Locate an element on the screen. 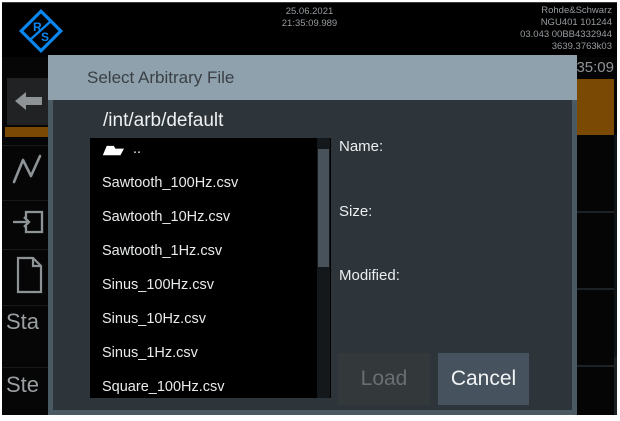 The width and height of the screenshot is (620, 421). list-item: Sinus_100Hz.csv is located at coordinates (210, 285).